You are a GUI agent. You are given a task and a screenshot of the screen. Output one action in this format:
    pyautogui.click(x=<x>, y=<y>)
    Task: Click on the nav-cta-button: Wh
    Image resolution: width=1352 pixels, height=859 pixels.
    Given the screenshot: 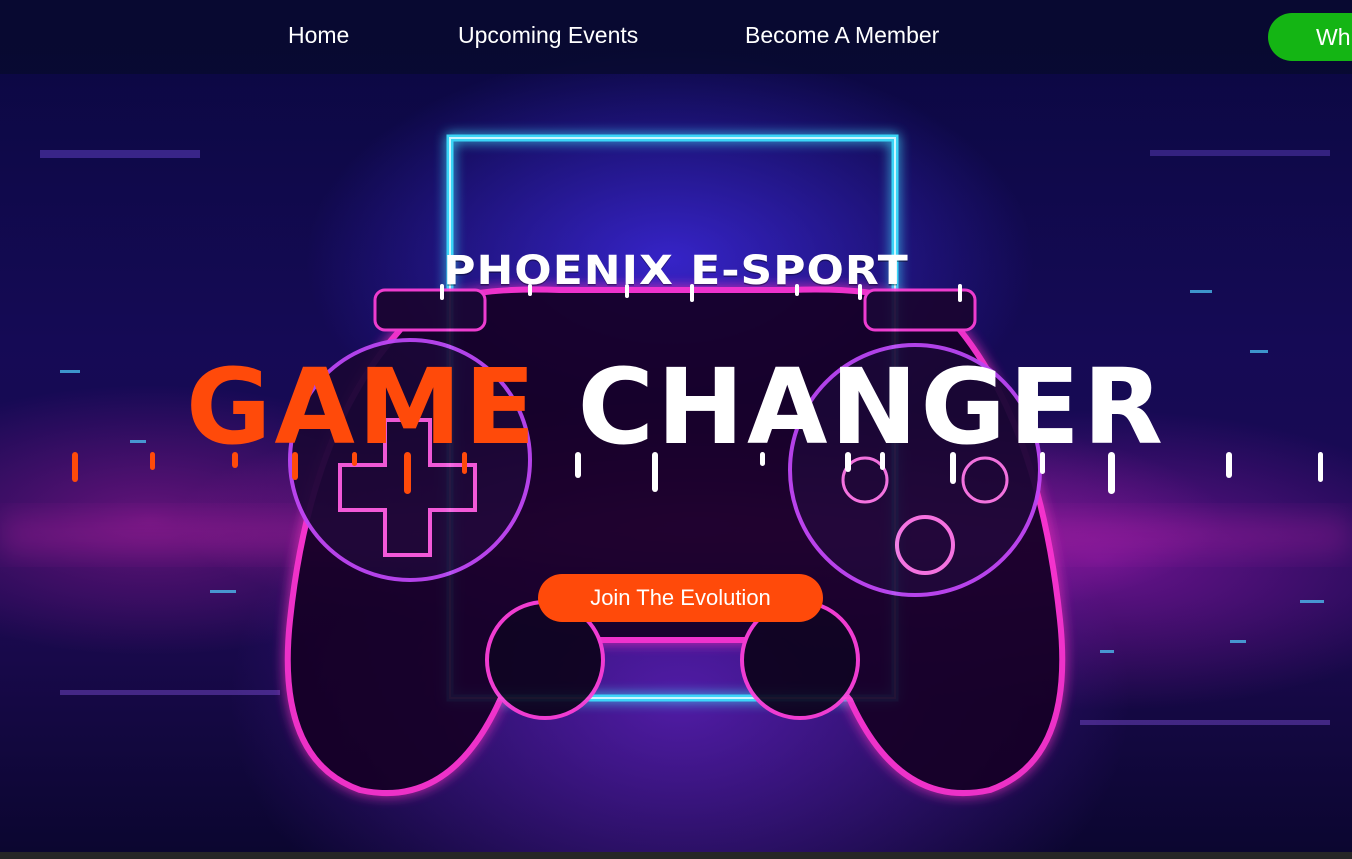 What is the action you would take?
    pyautogui.click(x=1310, y=37)
    